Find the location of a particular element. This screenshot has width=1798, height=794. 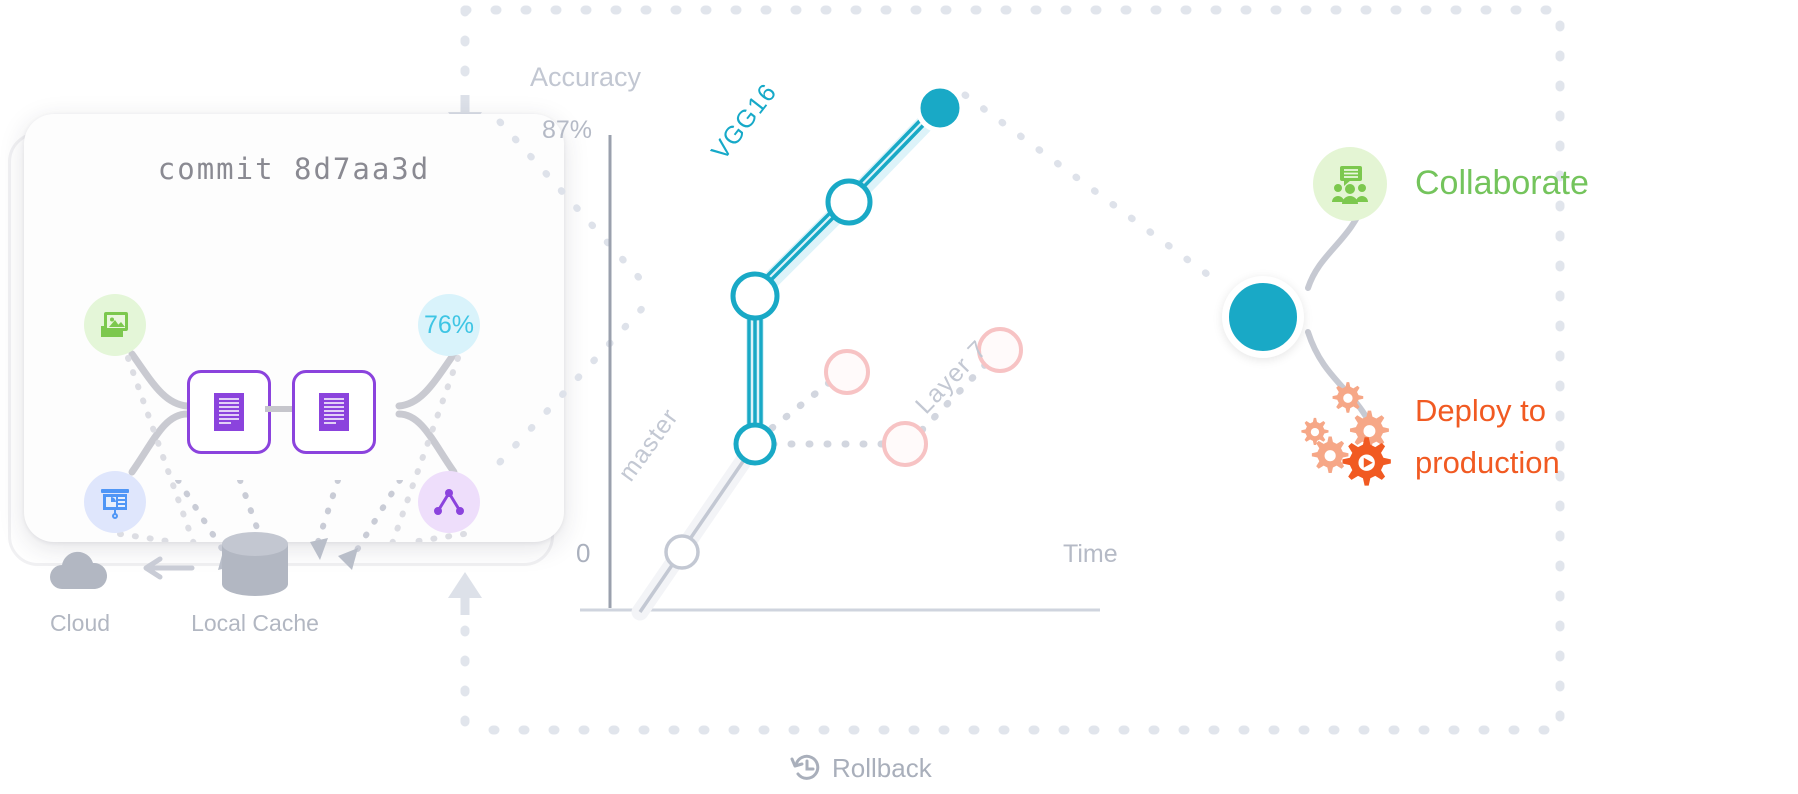

deploy-label: Deploy to production is located at coordinates (1530, 437).